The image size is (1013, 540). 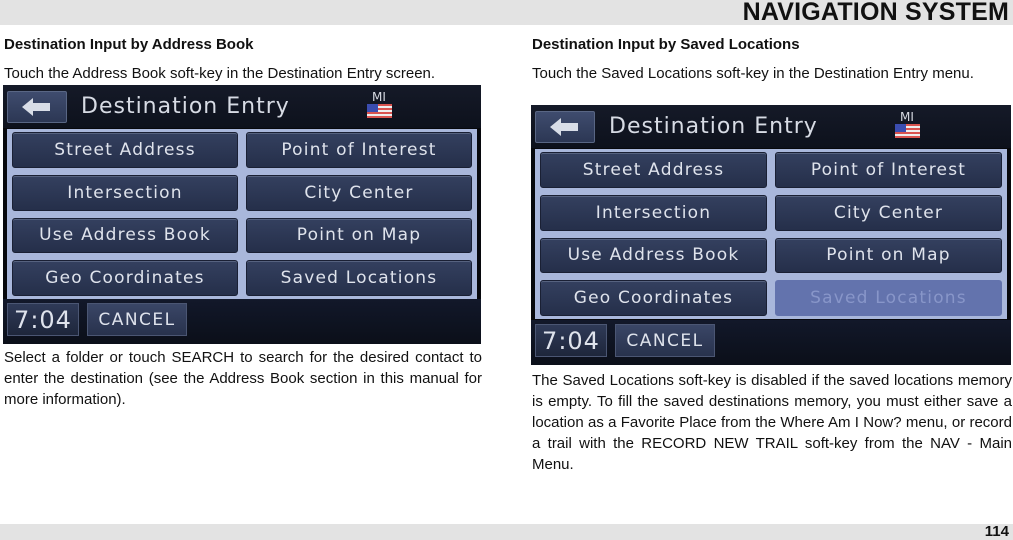 I want to click on section-title: NAVIGATION SYSTEM, so click(x=875, y=13).